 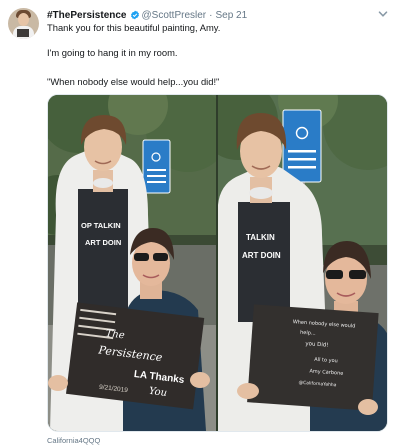 I want to click on tweet-header: #ThePersistence @ScottPresler · Sep 21, so click(x=147, y=15).